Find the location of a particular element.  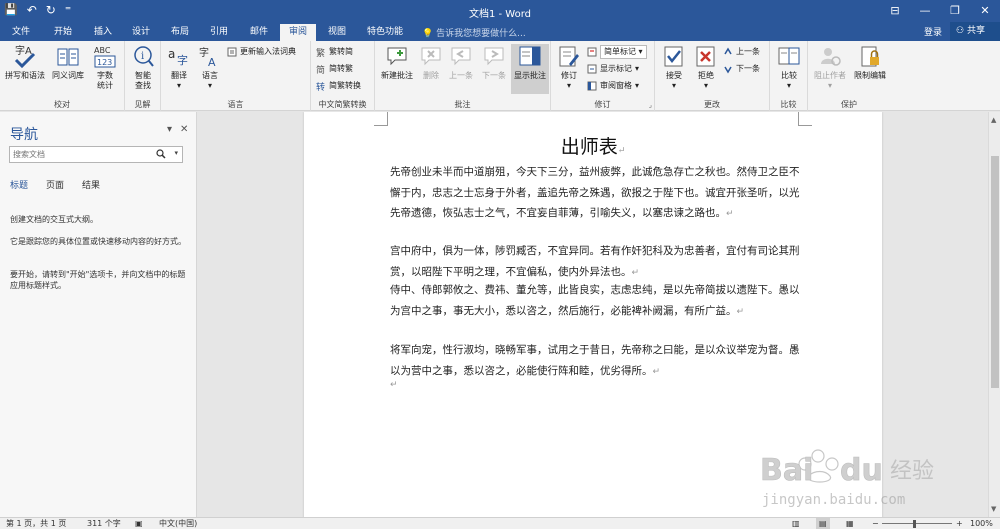

vertical-scrollbar: ▲ ▼ is located at coordinates (994, 314).